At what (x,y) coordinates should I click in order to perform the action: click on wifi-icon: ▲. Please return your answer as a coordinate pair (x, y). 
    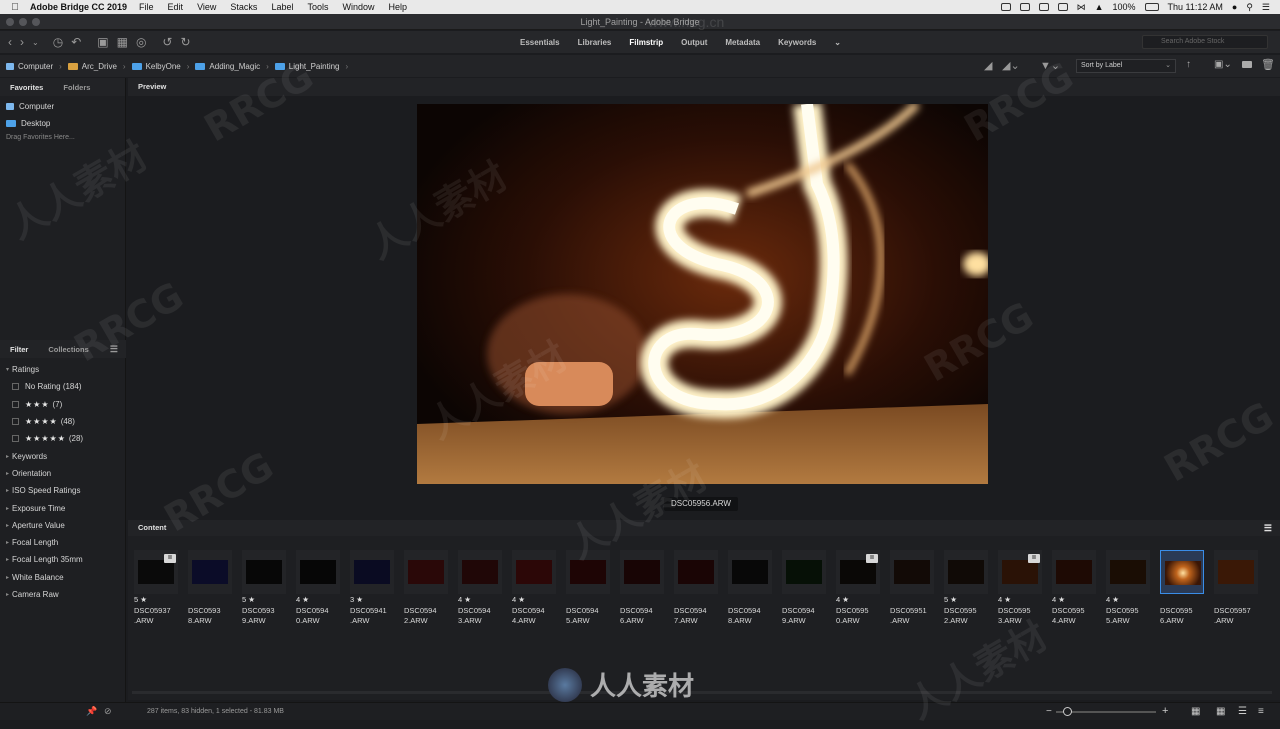
    Looking at the image, I should click on (1099, 7).